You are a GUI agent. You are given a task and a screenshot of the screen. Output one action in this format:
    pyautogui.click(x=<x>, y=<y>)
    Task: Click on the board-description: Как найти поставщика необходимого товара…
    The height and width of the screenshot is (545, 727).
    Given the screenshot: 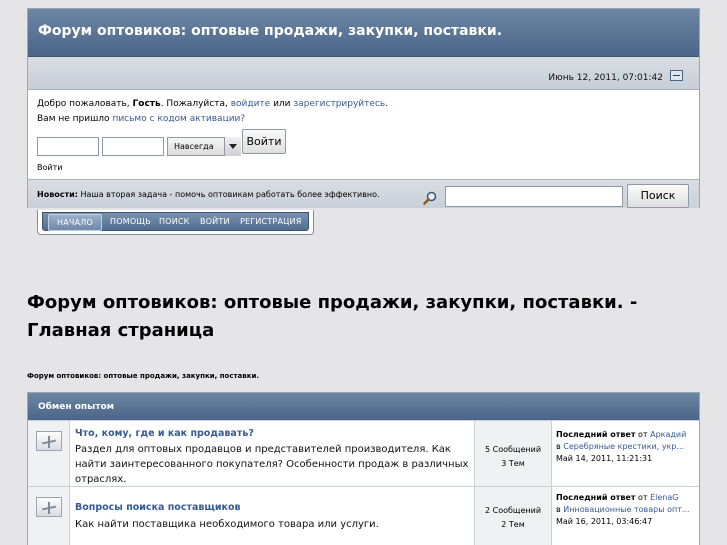 What is the action you would take?
    pyautogui.click(x=227, y=524)
    